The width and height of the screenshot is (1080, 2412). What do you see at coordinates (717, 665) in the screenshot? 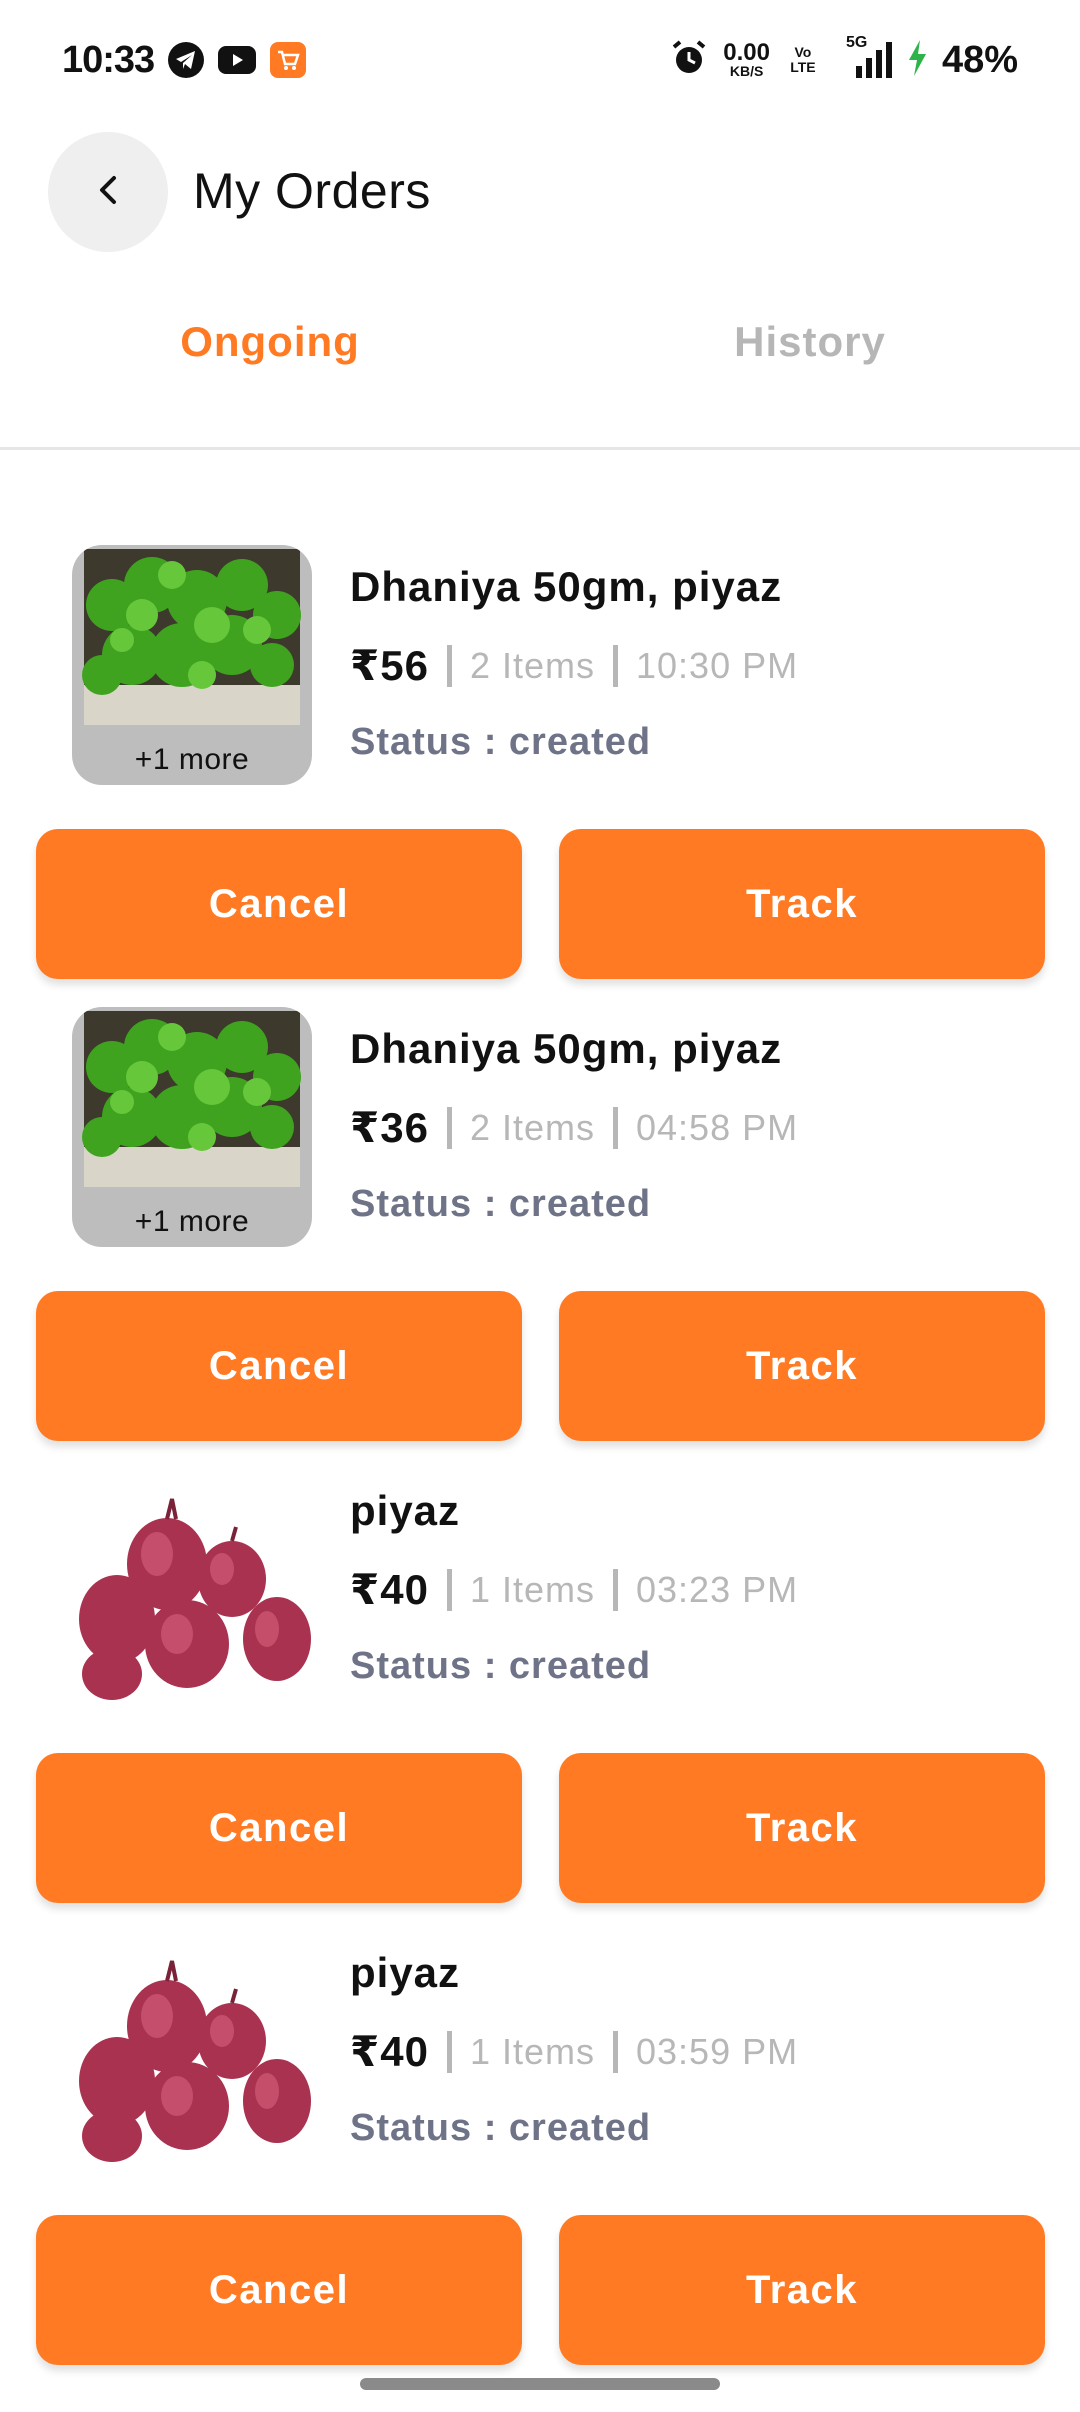
I see `order-time: 10:30 PM` at bounding box center [717, 665].